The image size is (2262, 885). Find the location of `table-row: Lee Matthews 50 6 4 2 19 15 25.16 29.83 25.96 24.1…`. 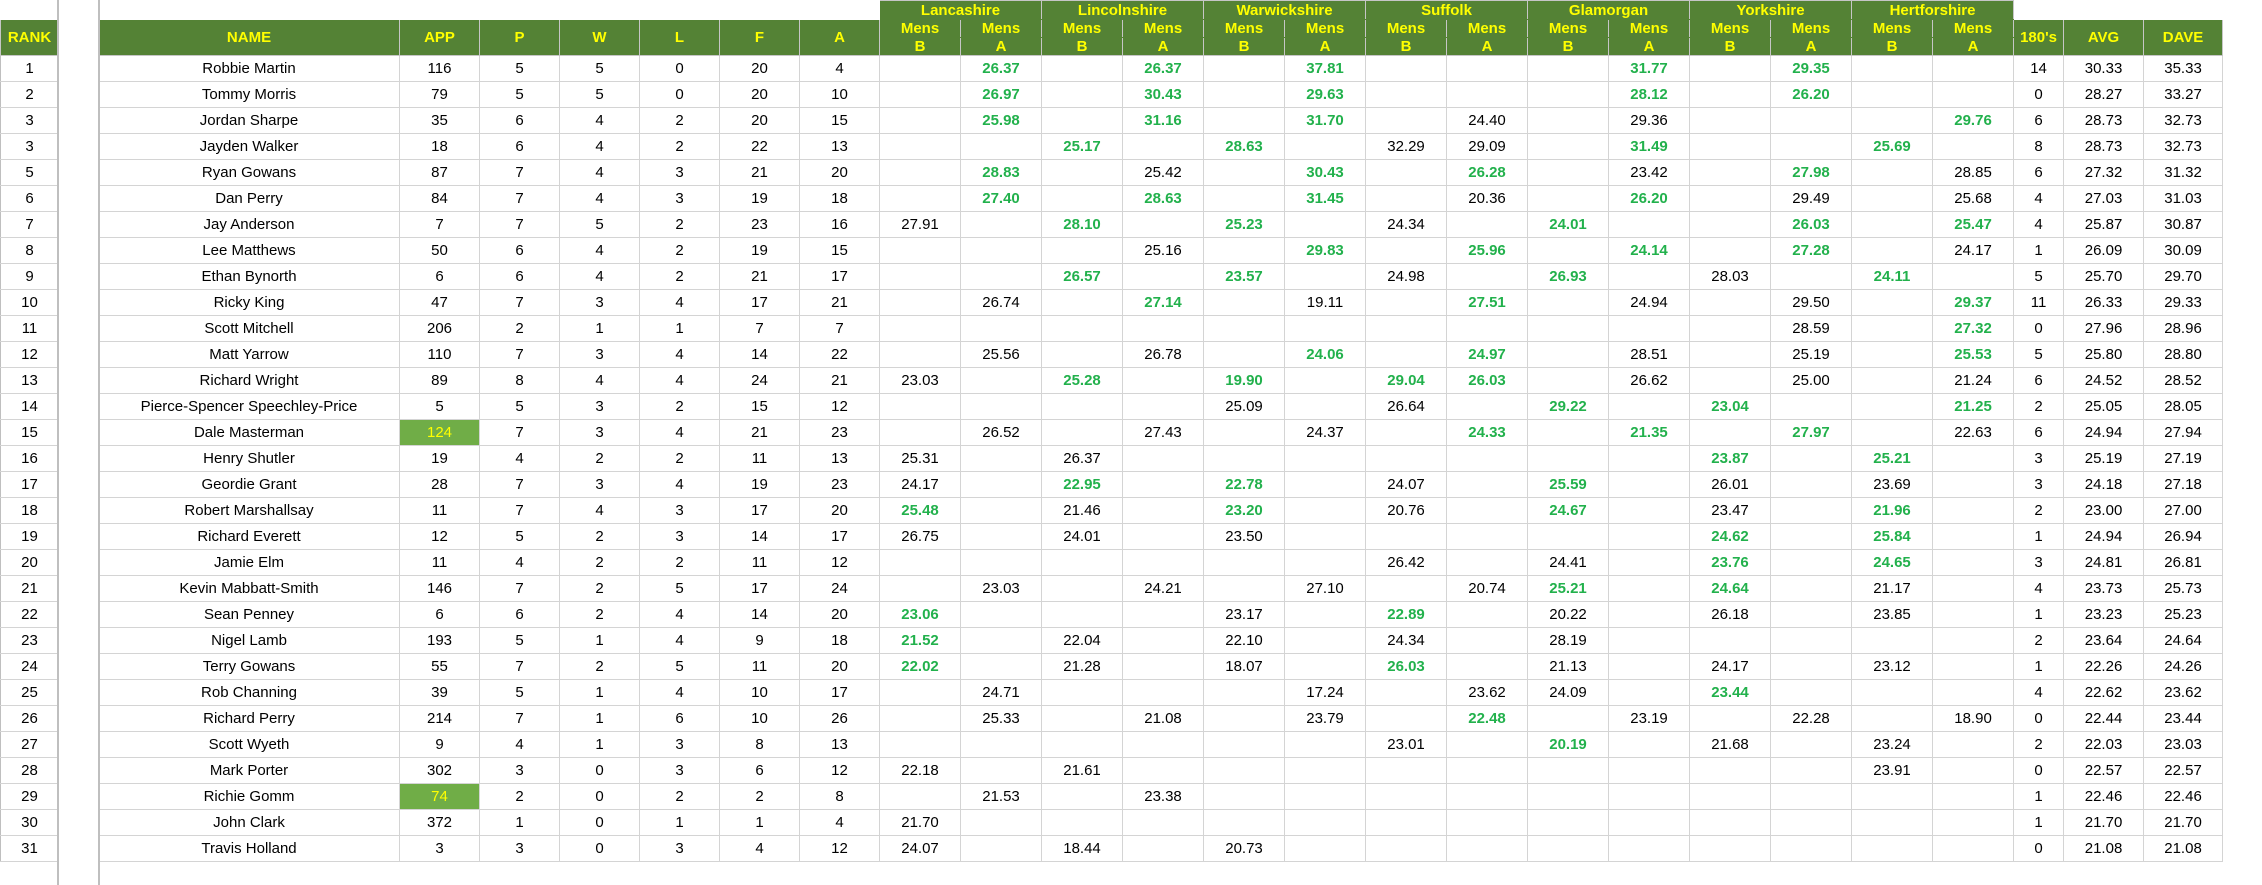

table-row: Lee Matthews 50 6 4 2 19 15 25.16 29.83 25.96 24.1… is located at coordinates (1180, 250).